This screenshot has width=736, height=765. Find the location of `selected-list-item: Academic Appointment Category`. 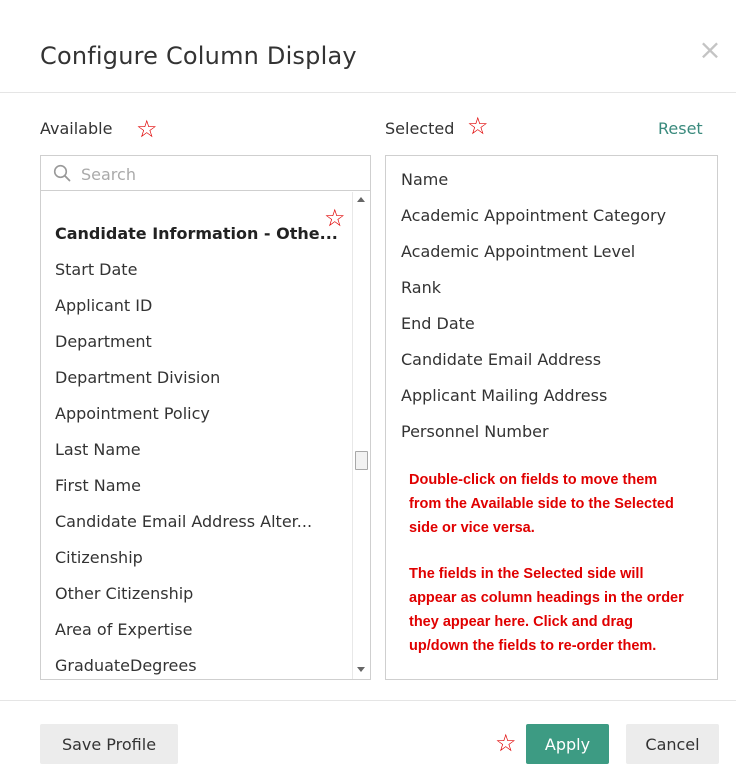

selected-list-item: Academic Appointment Category is located at coordinates (533, 215).